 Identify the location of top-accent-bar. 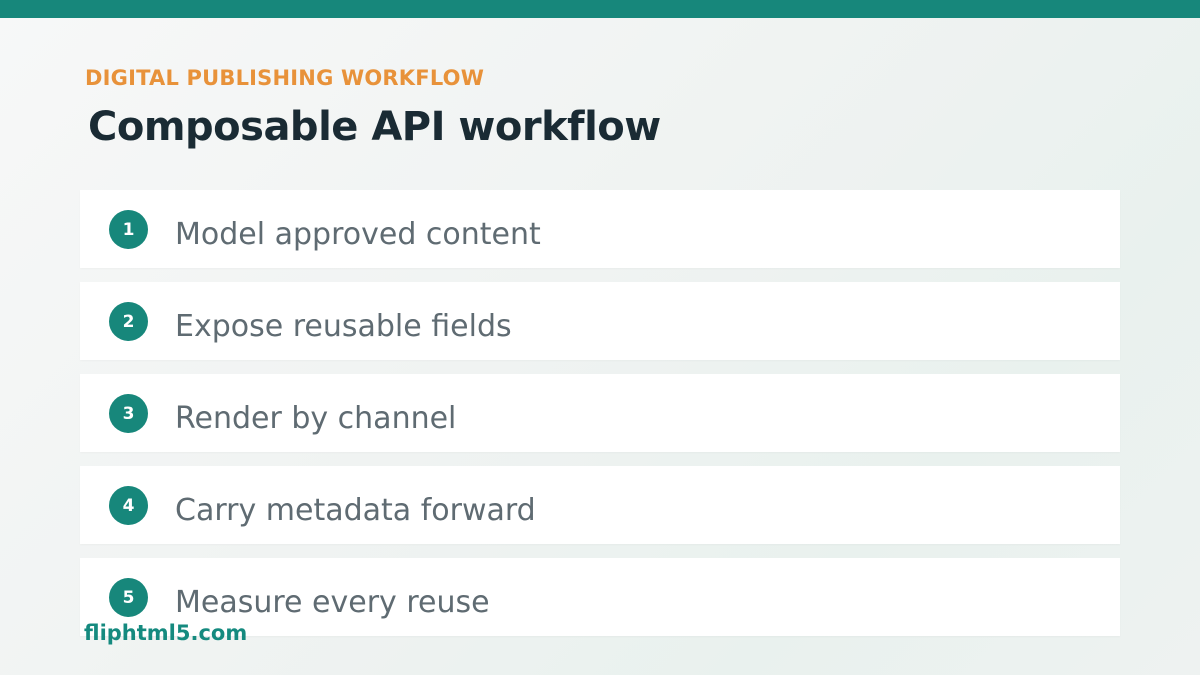
(600, 9).